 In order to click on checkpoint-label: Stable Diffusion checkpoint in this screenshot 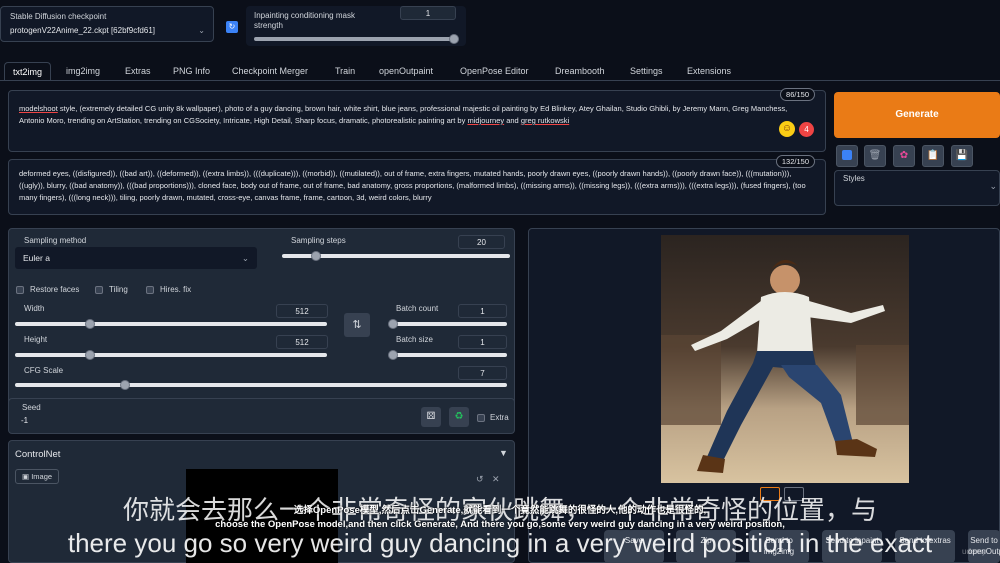, I will do `click(58, 16)`.